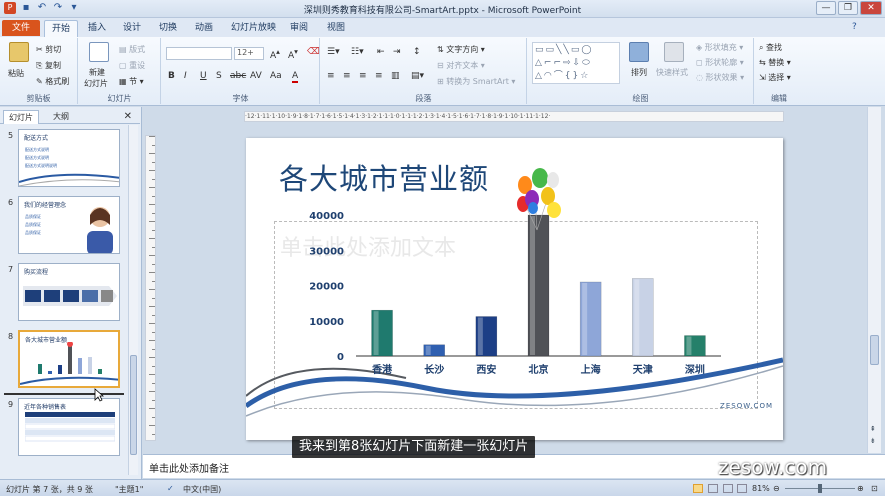 The height and width of the screenshot is (496, 885). I want to click on align-right-icon: ≡, so click(363, 76).